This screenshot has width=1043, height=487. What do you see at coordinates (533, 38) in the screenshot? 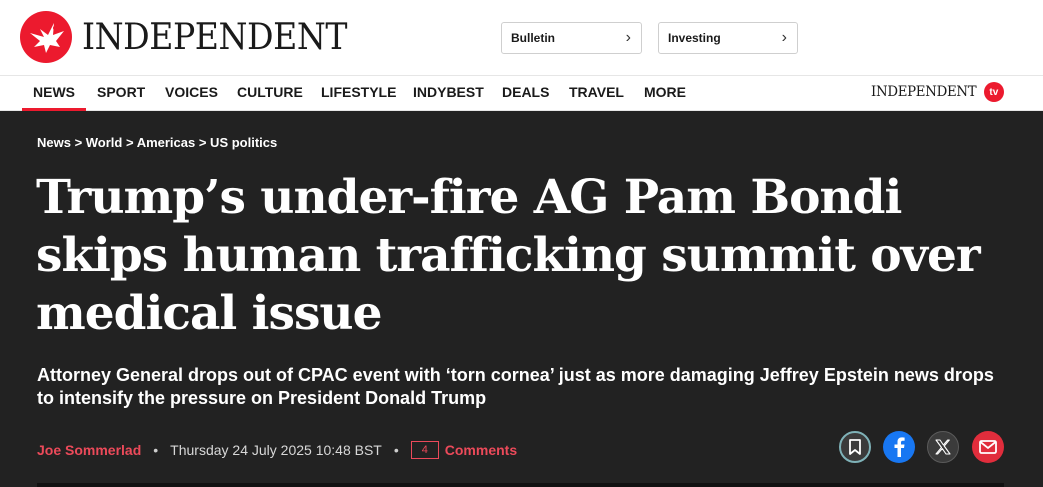
I see `bulletin-label: Bulletin` at bounding box center [533, 38].